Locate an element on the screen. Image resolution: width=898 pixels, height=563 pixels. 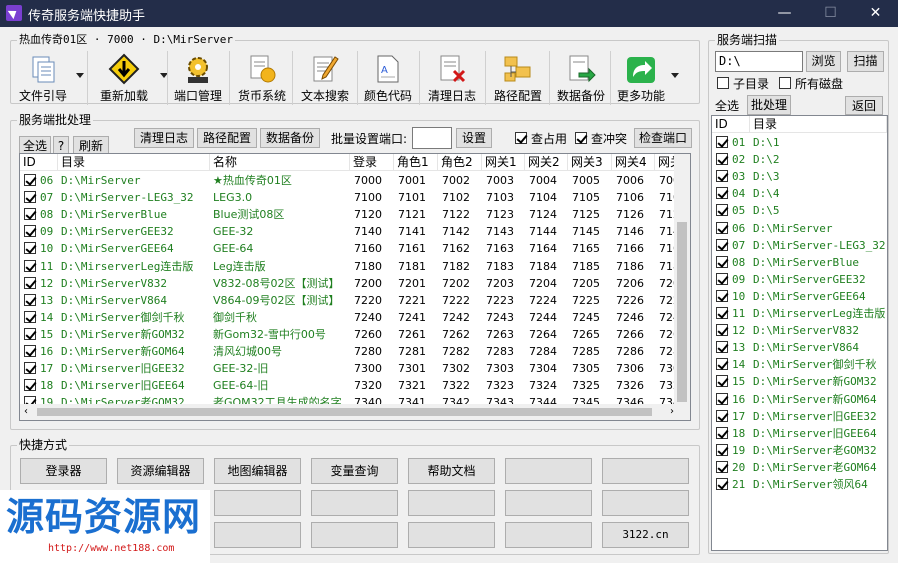
scan-select-all-tab: 全选 is located at coordinates (727, 106).